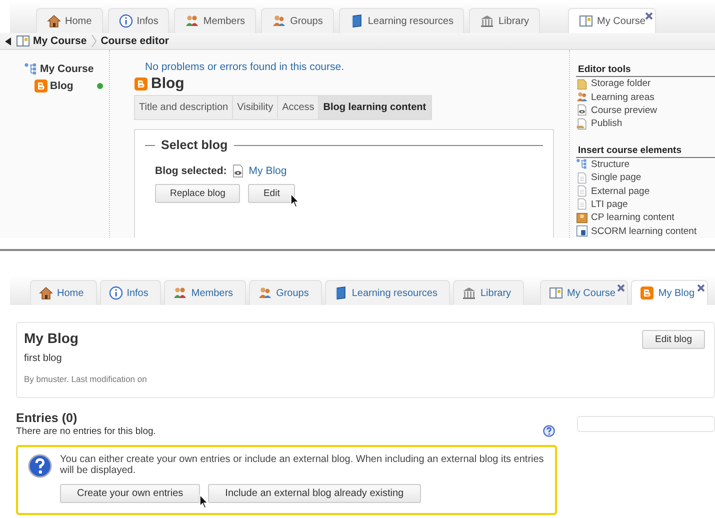  I want to click on tree-node: Blog, so click(54, 86).